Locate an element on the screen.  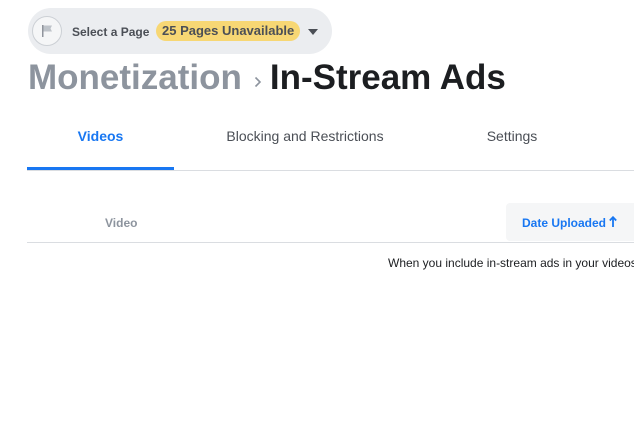
sort-ascending-icon is located at coordinates (613, 221).